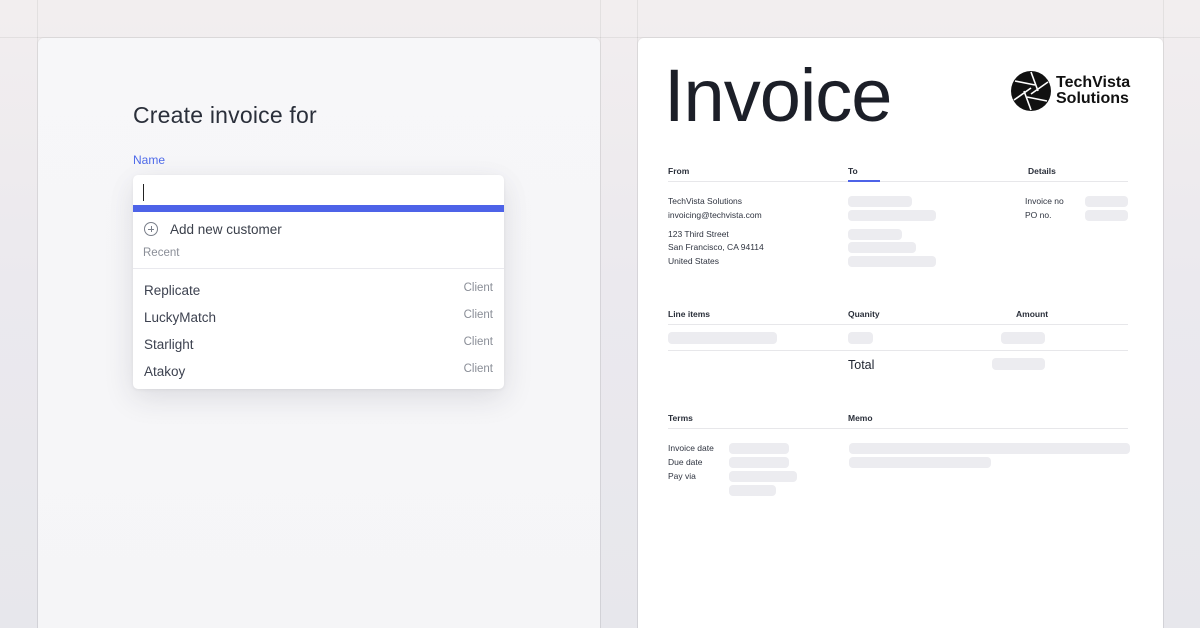 The height and width of the screenshot is (628, 1200). I want to click on company-name: TechVista Solutions, so click(1093, 91).